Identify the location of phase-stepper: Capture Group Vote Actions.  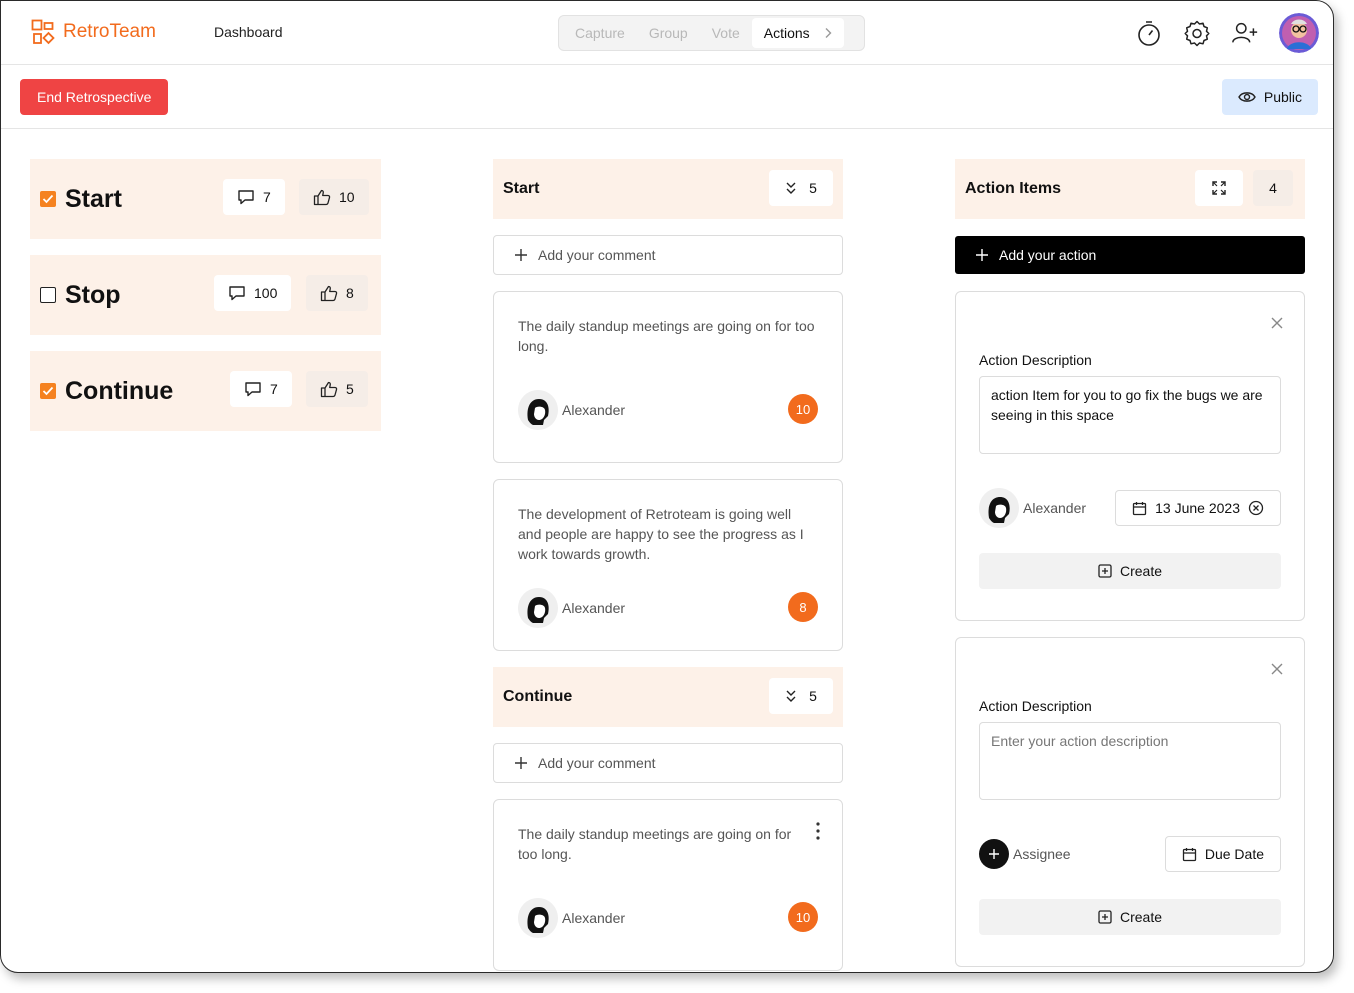
(711, 33).